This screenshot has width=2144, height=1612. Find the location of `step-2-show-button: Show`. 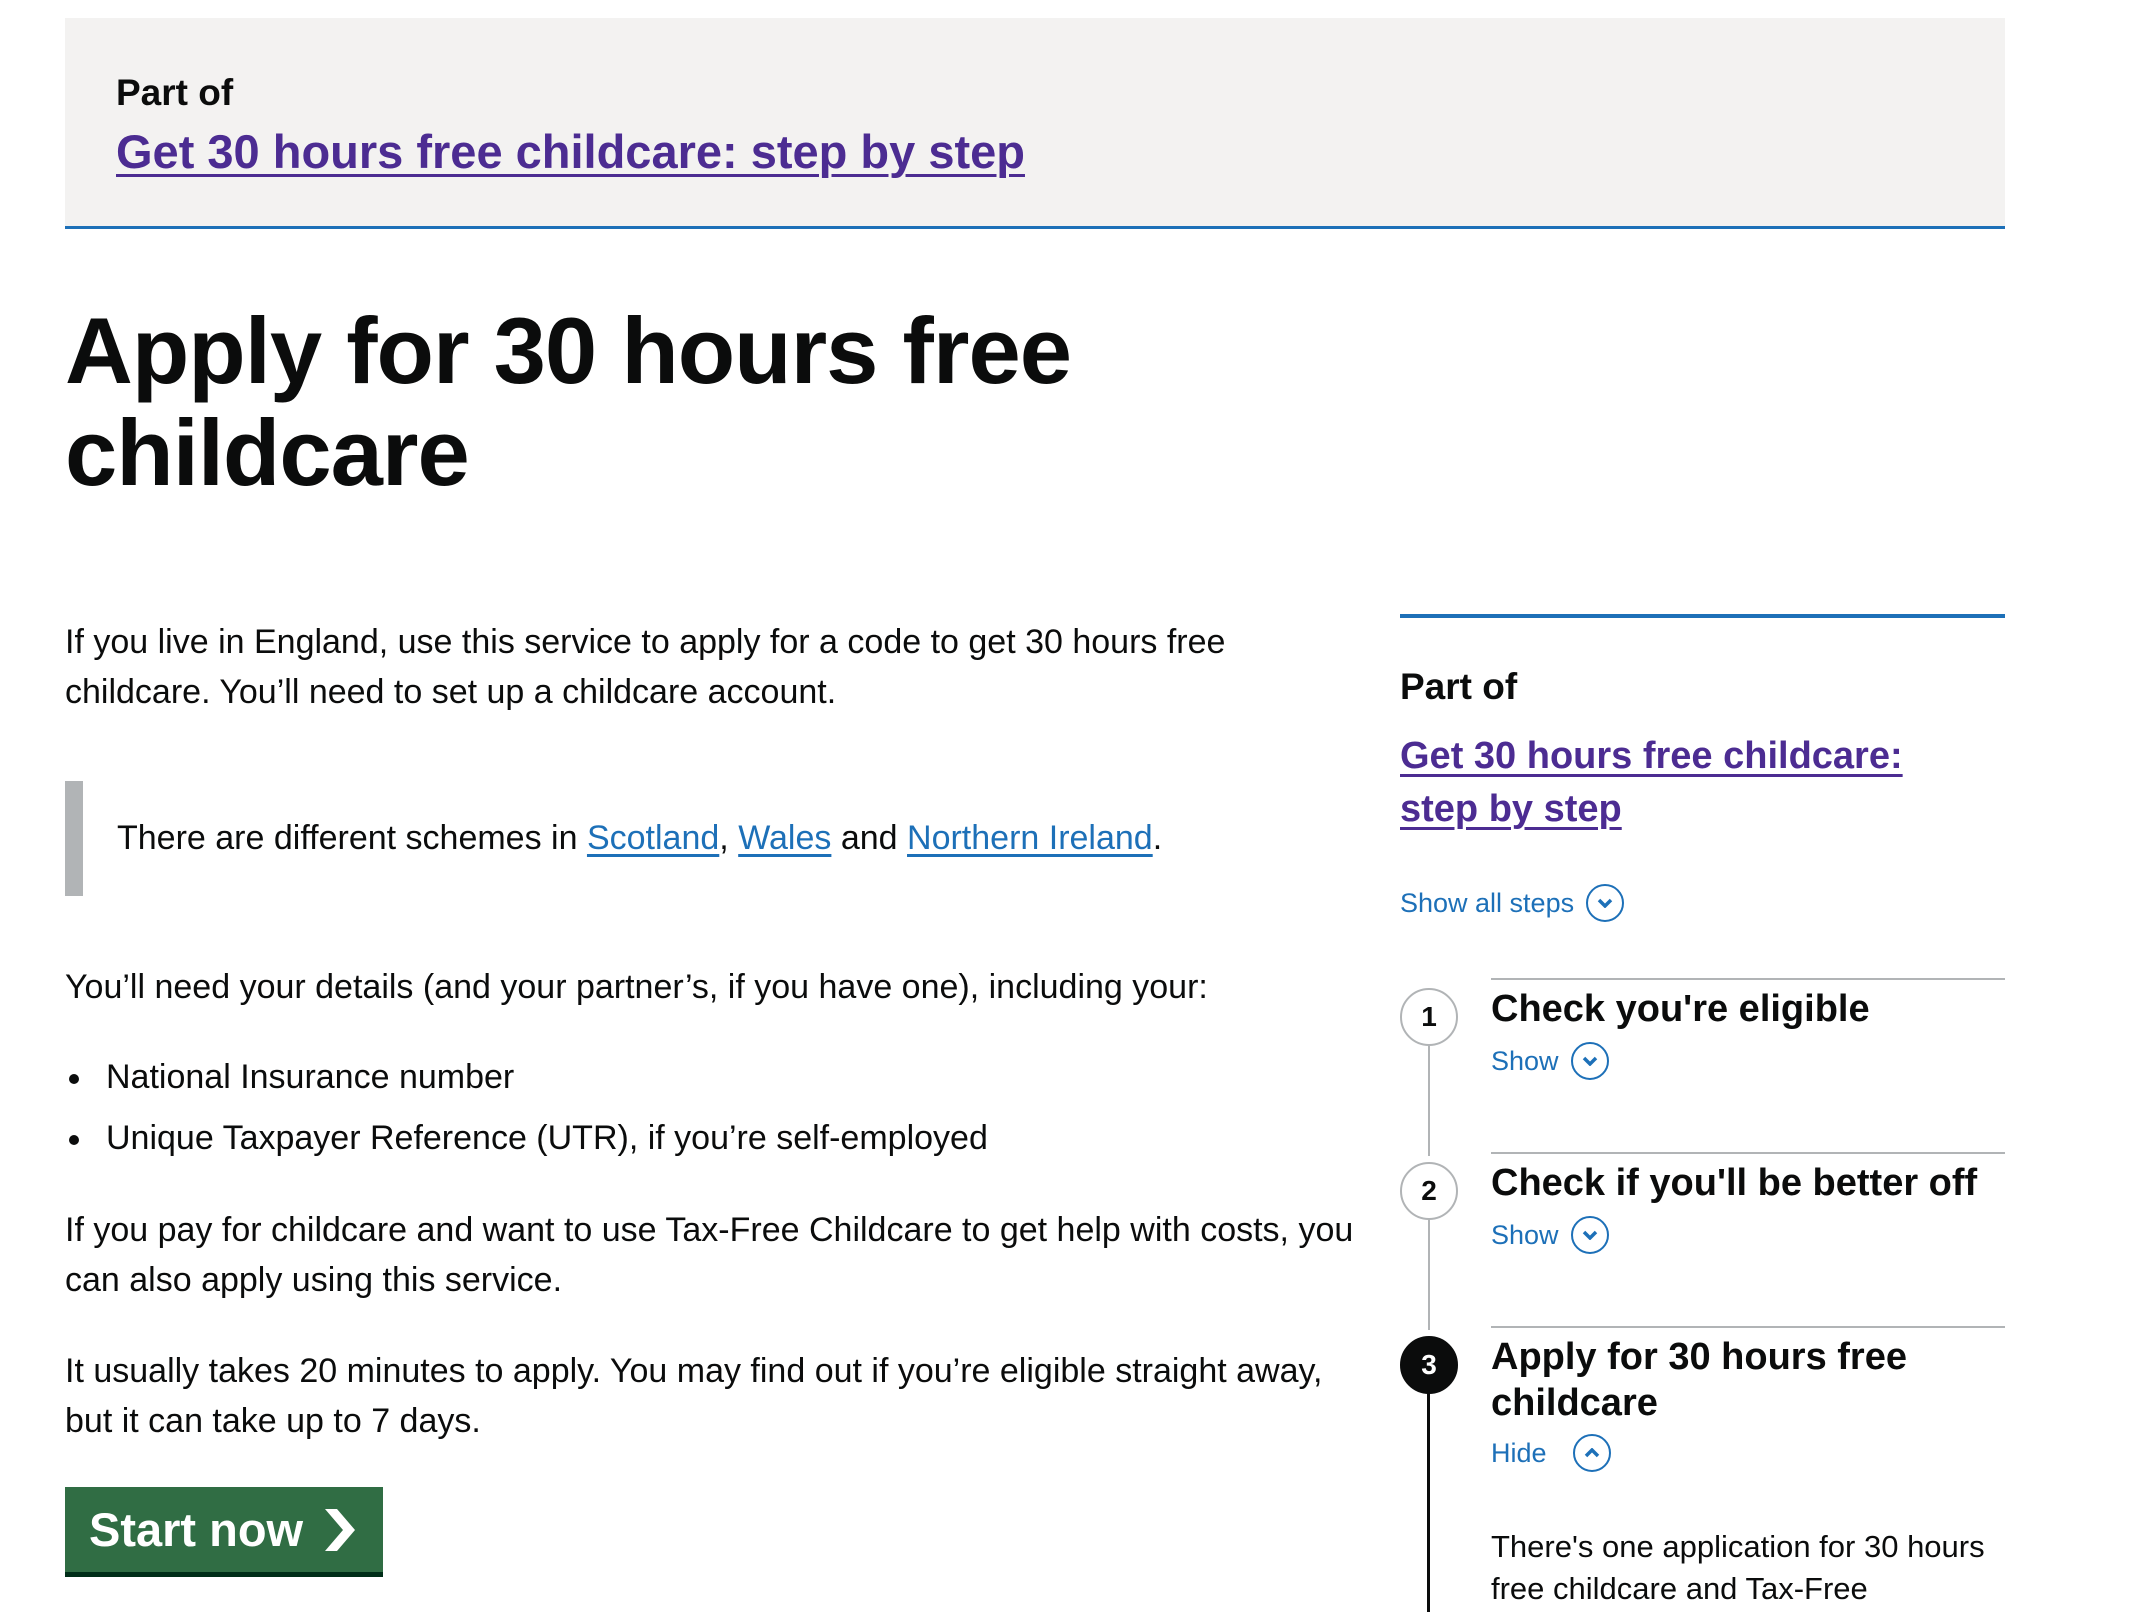

step-2-show-button: Show is located at coordinates (1550, 1235).